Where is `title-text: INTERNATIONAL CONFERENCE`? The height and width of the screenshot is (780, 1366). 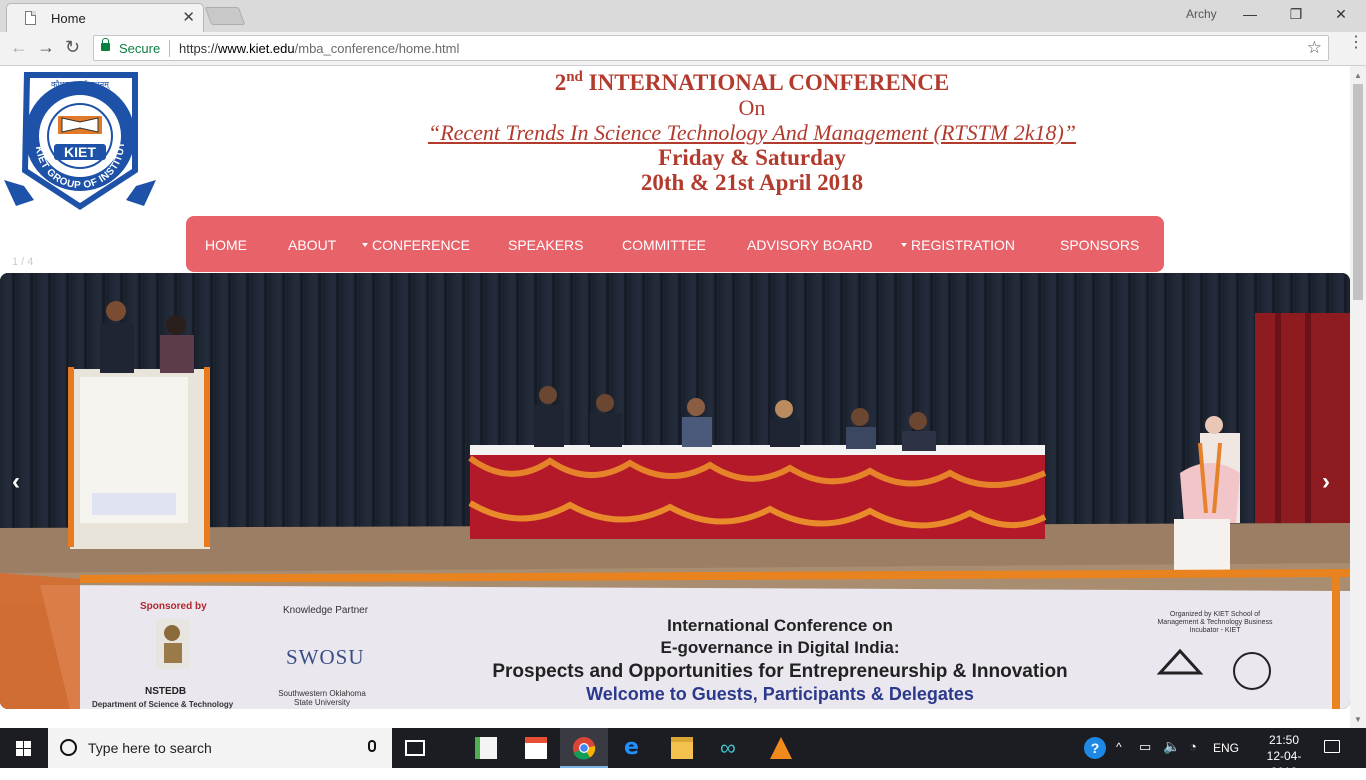 title-text: INTERNATIONAL CONFERENCE is located at coordinates (766, 82).